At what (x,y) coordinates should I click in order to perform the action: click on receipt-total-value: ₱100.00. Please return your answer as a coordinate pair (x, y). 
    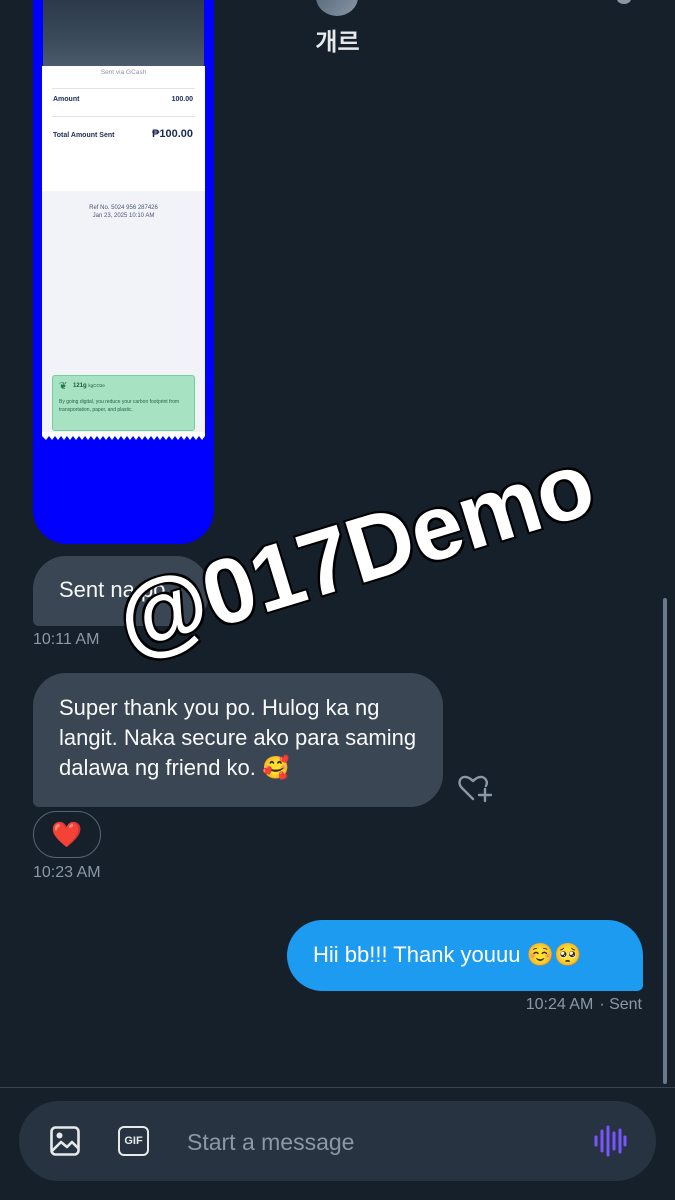
    Looking at the image, I should click on (172, 134).